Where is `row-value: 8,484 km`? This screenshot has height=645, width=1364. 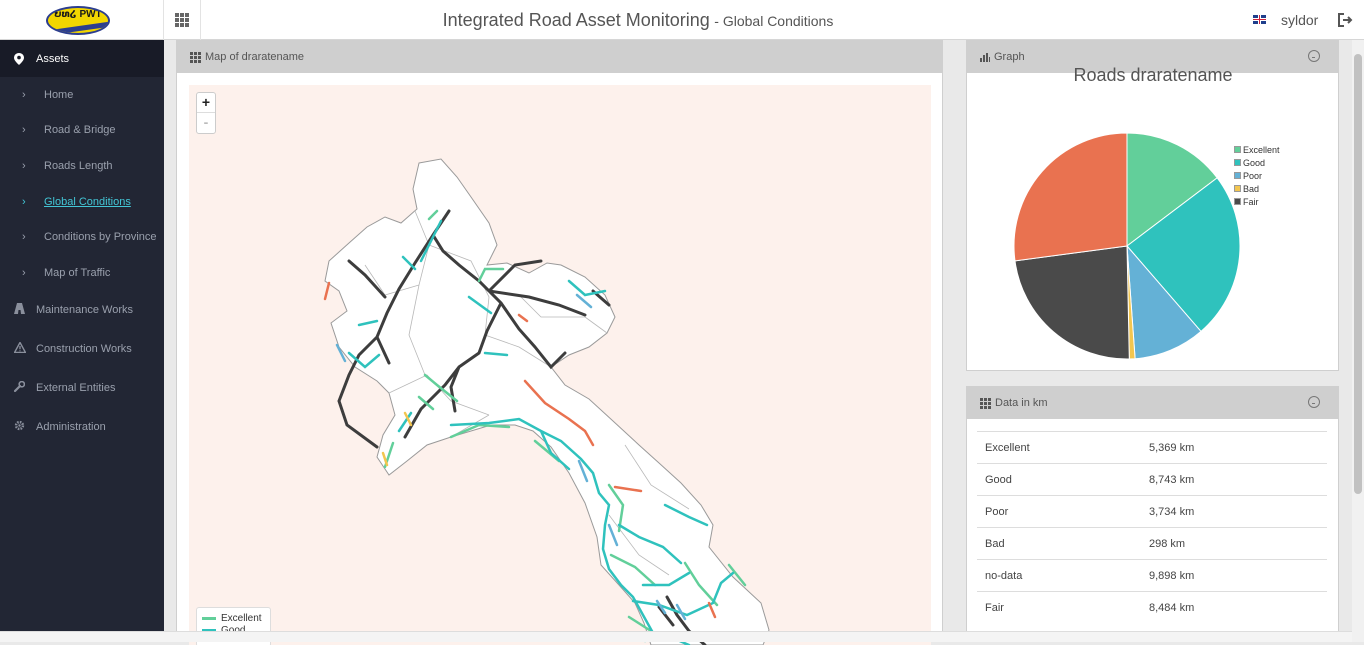
row-value: 8,484 km is located at coordinates (1172, 607).